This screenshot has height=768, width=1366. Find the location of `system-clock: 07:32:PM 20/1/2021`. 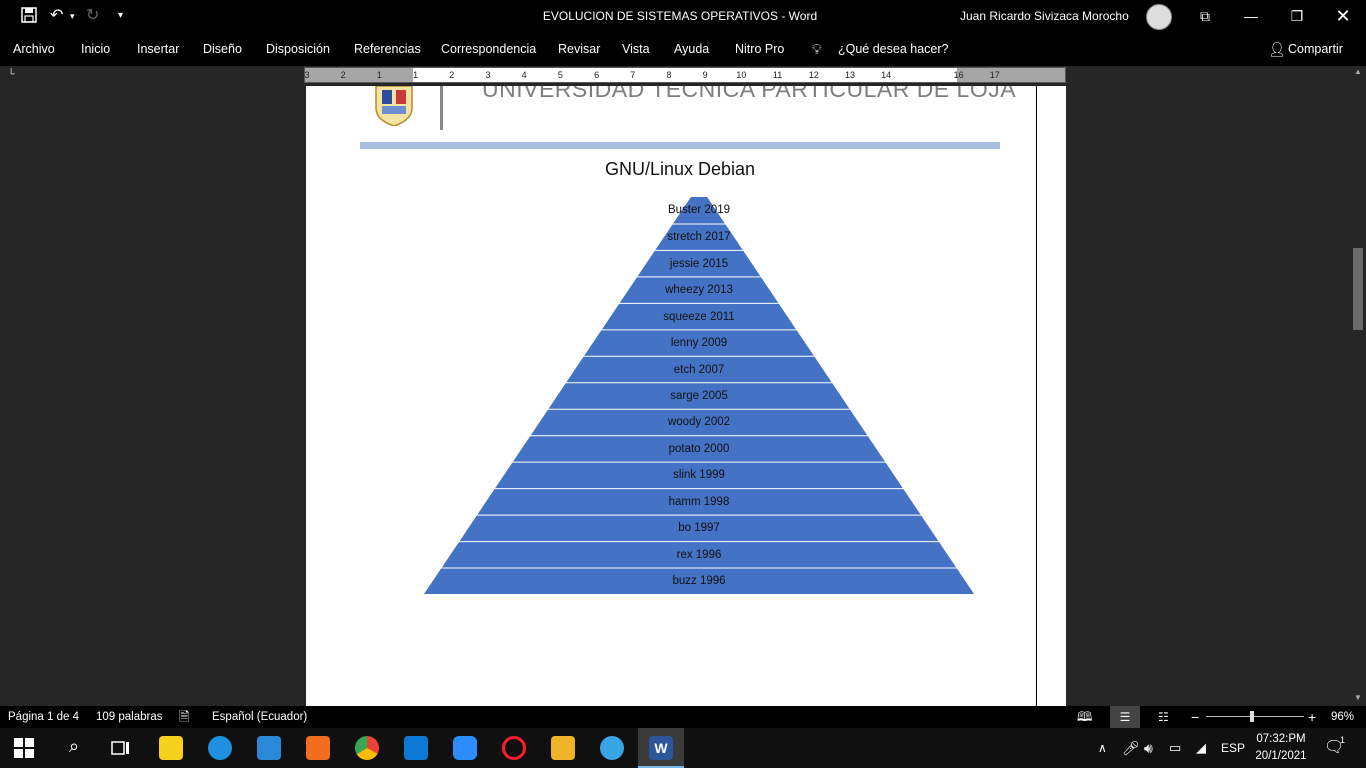

system-clock: 07:32:PM 20/1/2021 is located at coordinates (1281, 748).